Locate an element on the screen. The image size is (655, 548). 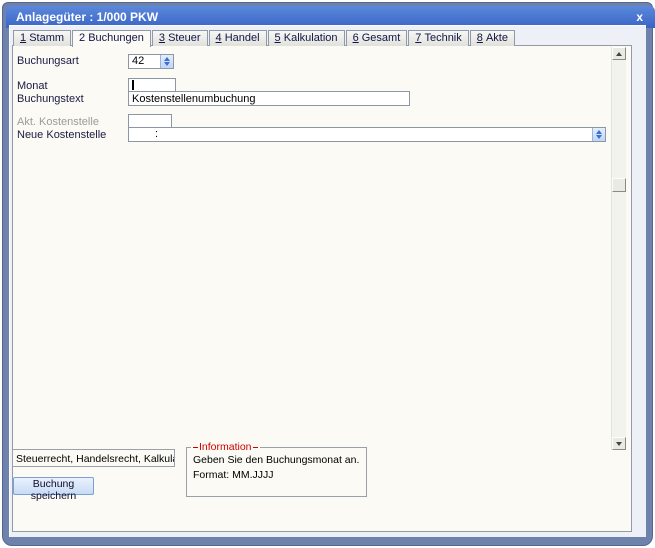
tab-kalkulation: 5 Kalkulation is located at coordinates (306, 38).